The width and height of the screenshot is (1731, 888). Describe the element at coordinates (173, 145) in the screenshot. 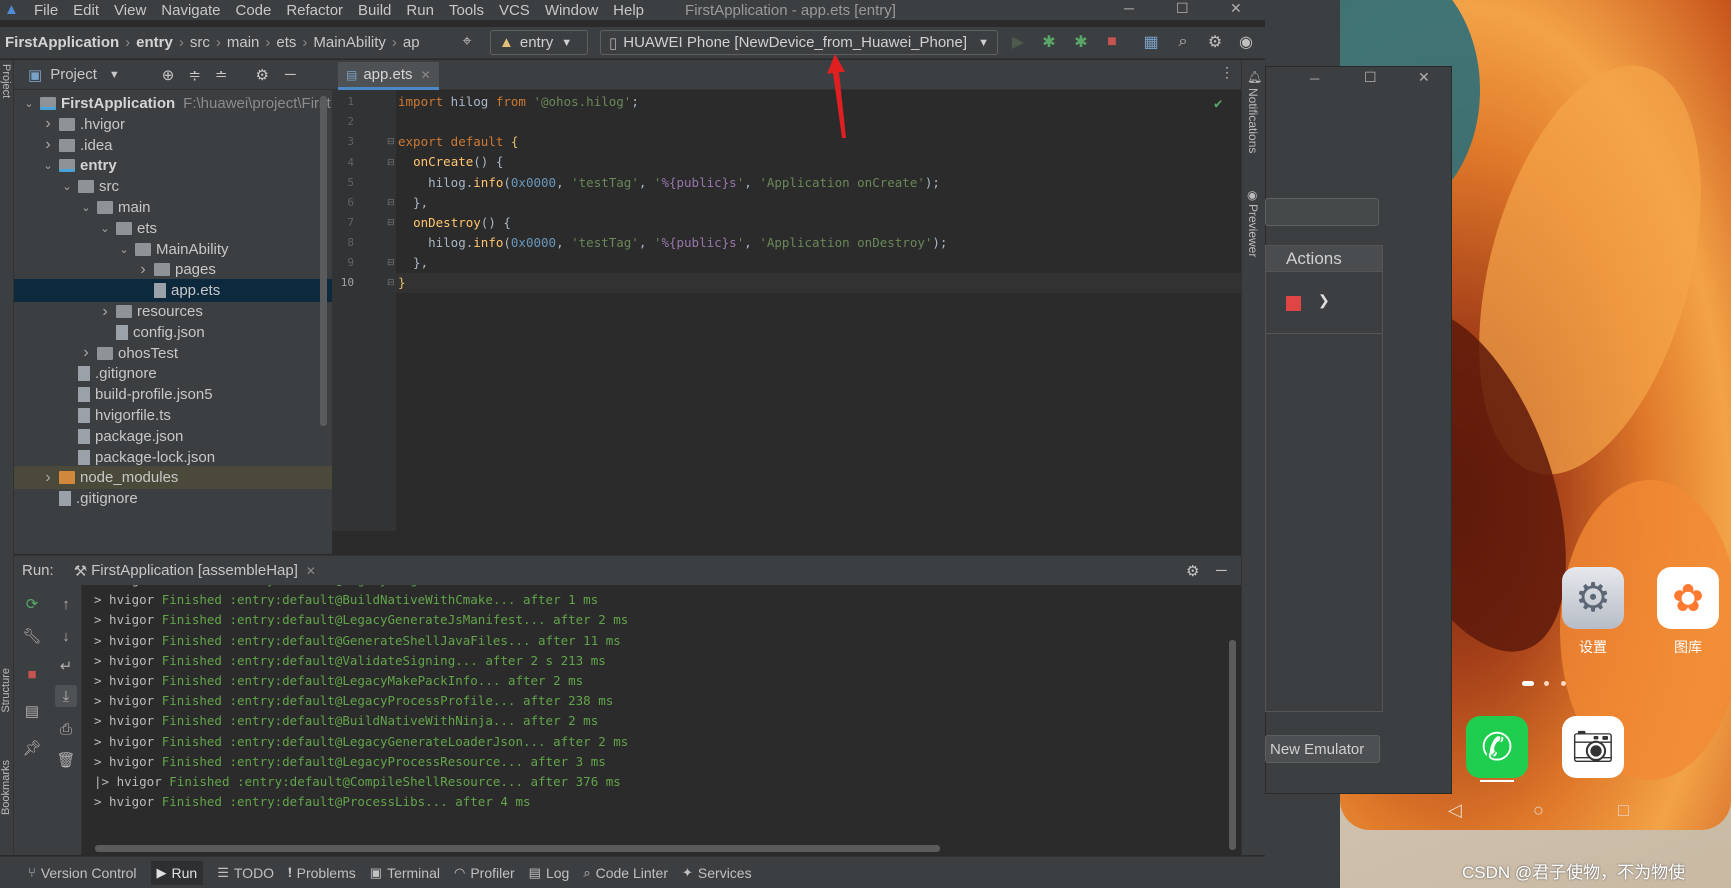

I see `tree-item: › .idea` at that location.